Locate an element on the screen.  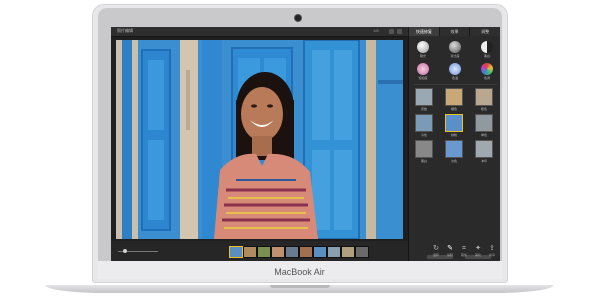
filter-warm: 暖色 is located at coordinates (484, 99).